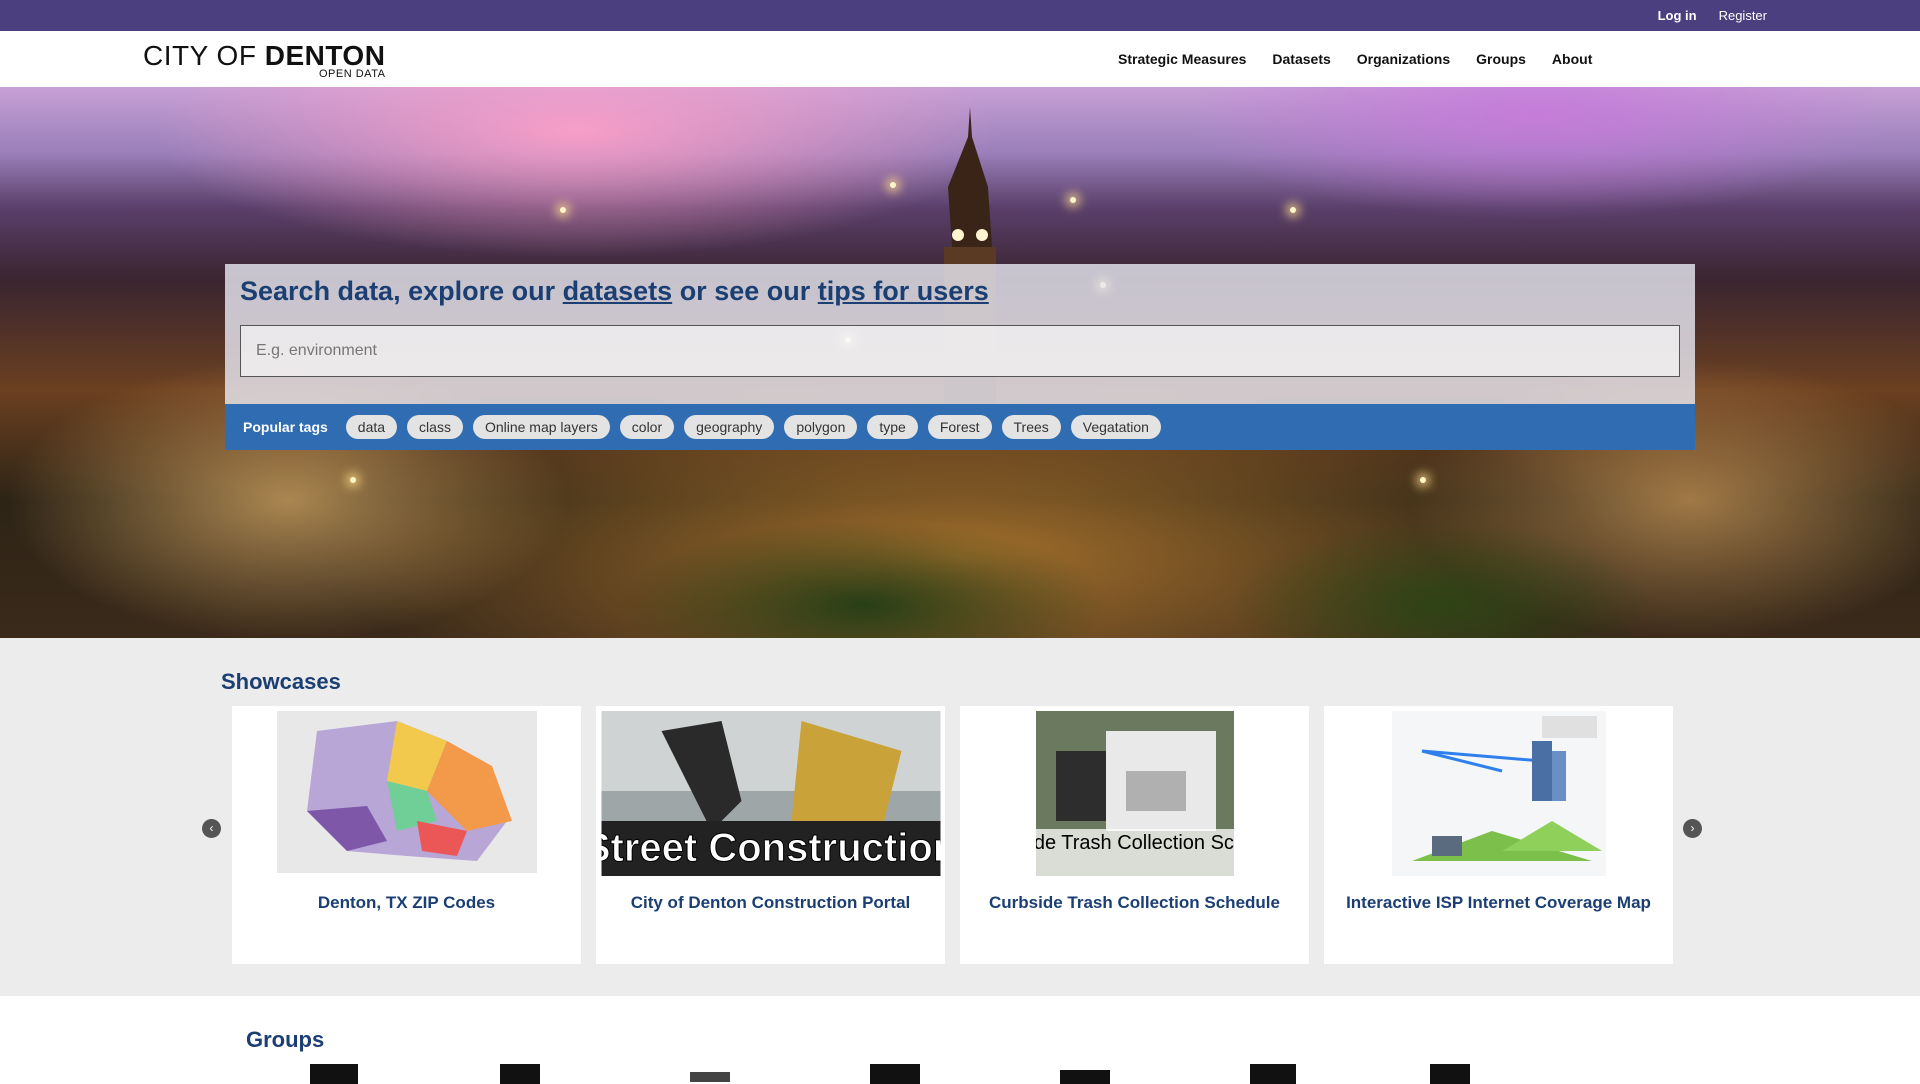 This screenshot has height=1084, width=1920. What do you see at coordinates (960, 351) in the screenshot?
I see `dataset-search-input` at bounding box center [960, 351].